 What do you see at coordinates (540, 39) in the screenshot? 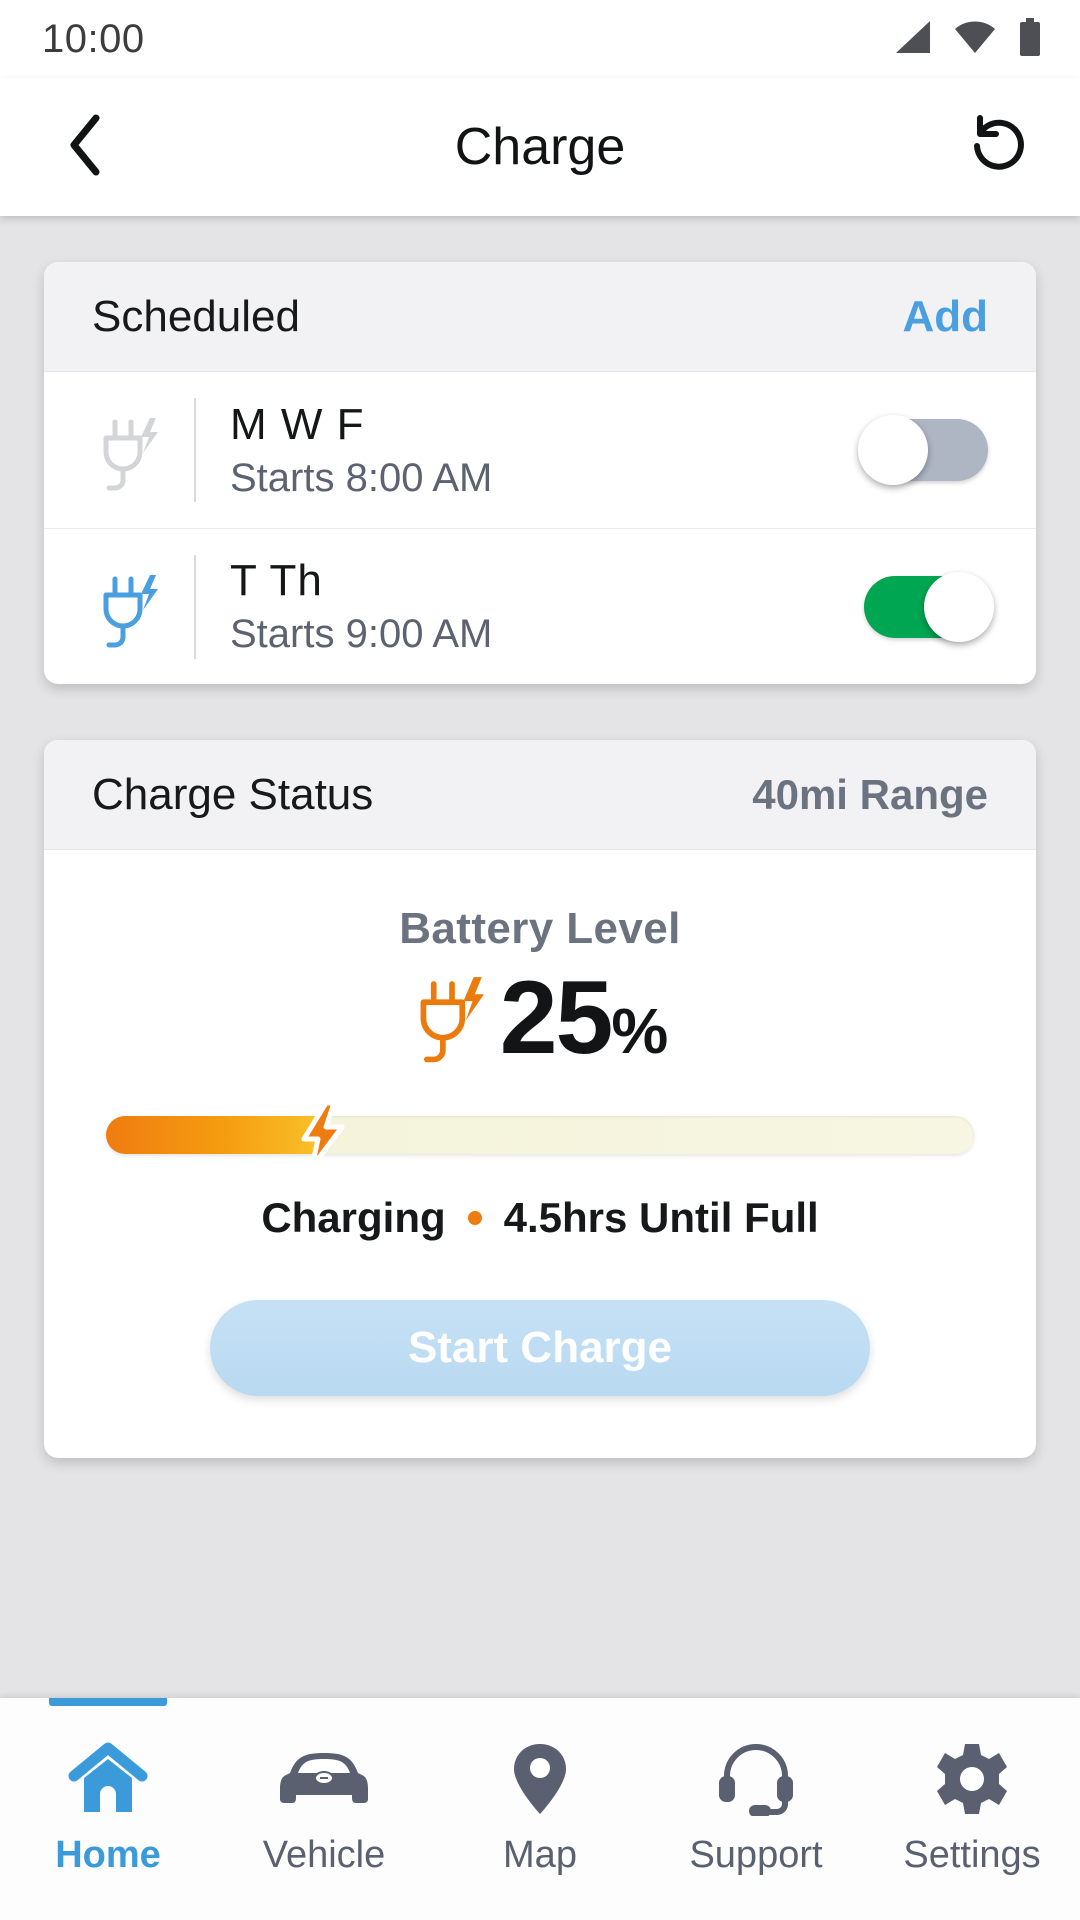
I see `status-bar: 10:00` at bounding box center [540, 39].